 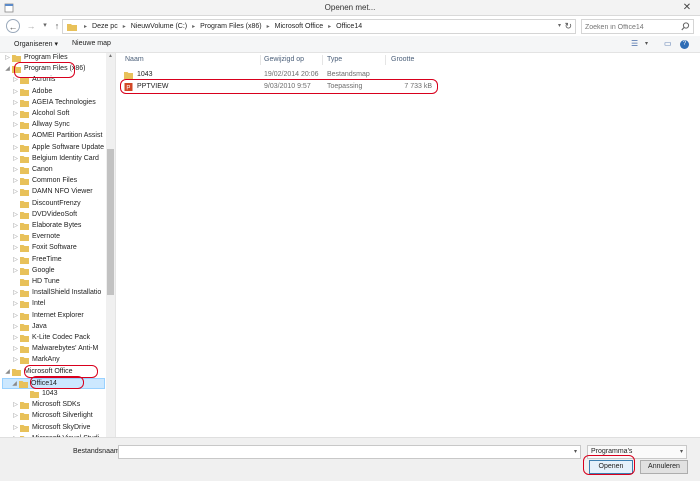 I want to click on nav-item: HD Tune, so click(x=53, y=282).